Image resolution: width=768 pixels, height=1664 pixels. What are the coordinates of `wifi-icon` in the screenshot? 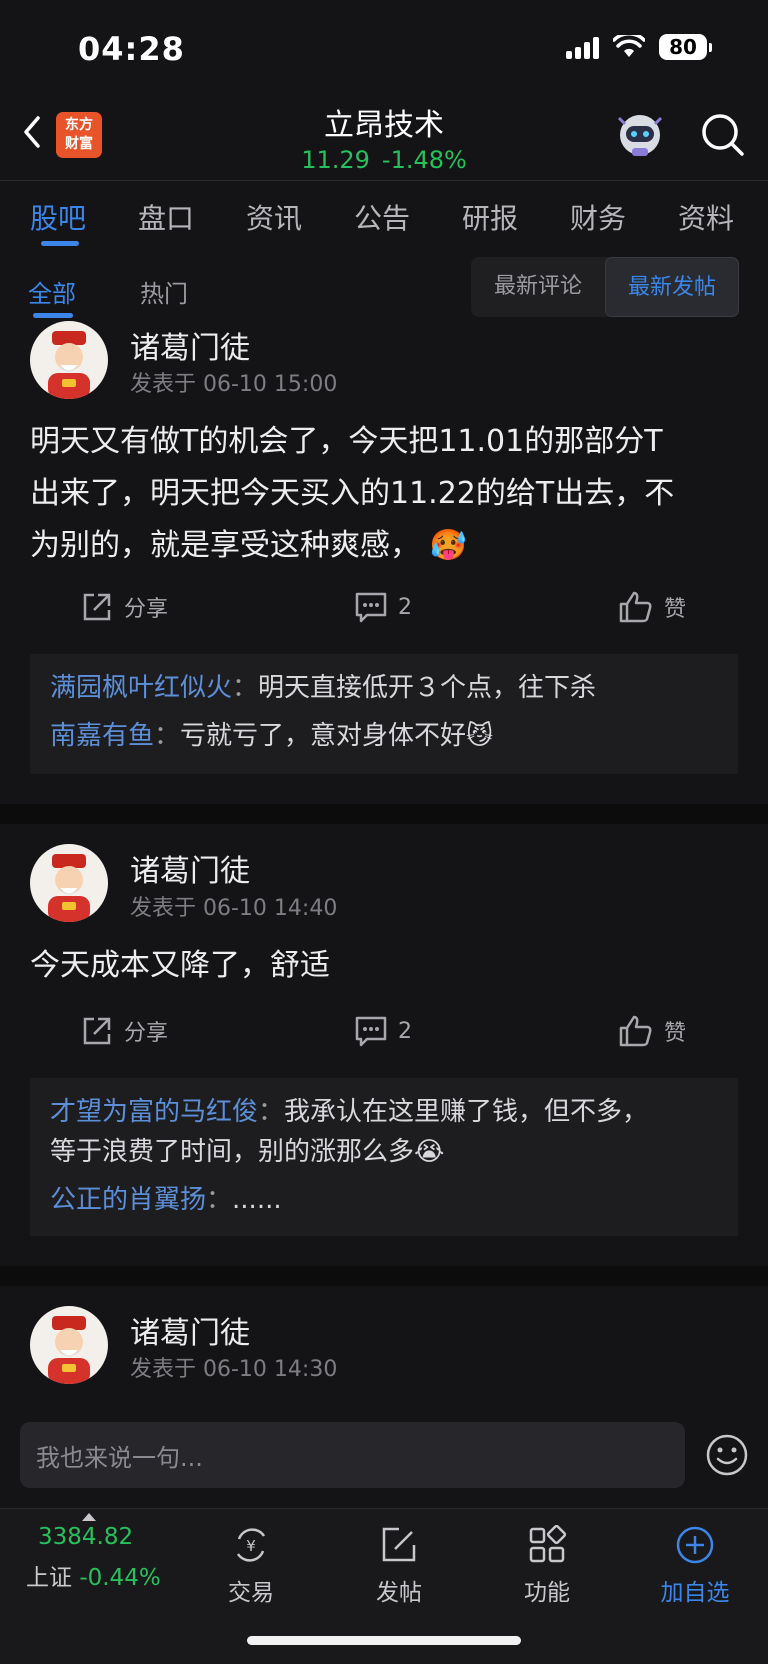 It's located at (629, 46).